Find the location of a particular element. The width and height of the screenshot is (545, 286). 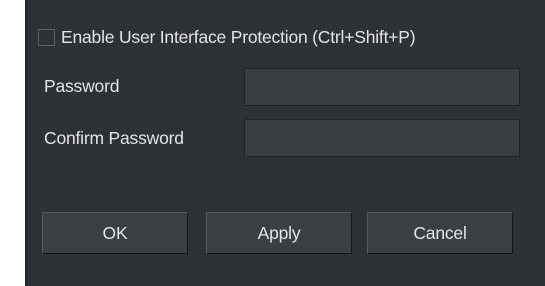

apply-button: Apply is located at coordinates (279, 233).